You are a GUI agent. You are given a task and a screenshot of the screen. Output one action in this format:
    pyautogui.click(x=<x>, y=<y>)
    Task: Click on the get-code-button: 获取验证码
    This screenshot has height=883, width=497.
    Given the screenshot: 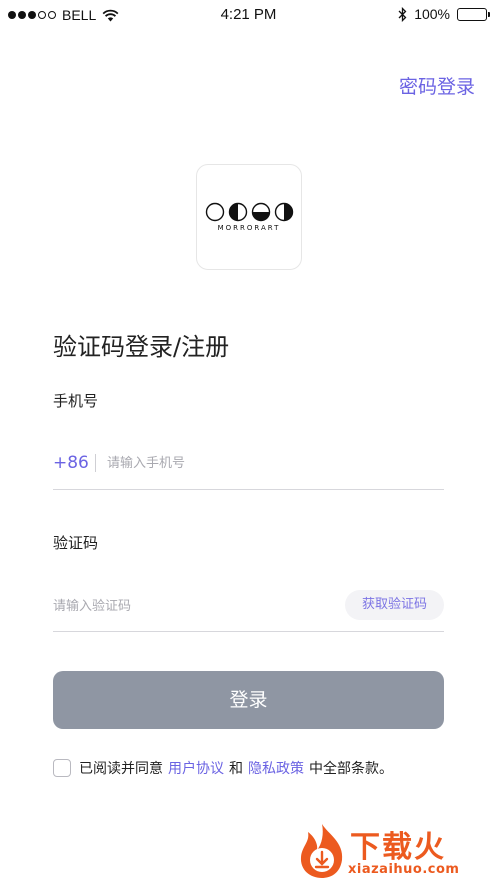 What is the action you would take?
    pyautogui.click(x=394, y=605)
    